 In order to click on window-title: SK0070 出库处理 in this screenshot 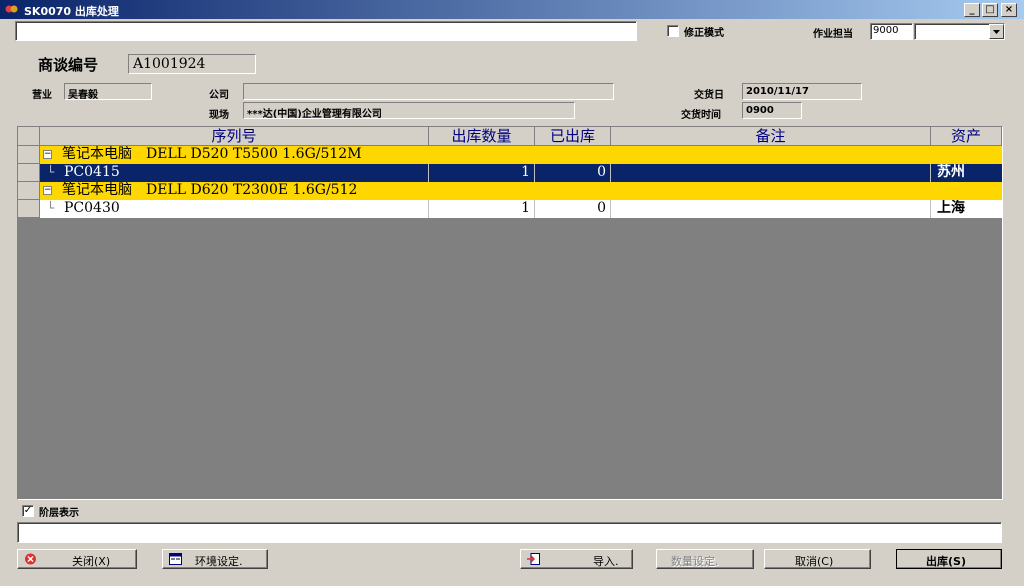, I will do `click(71, 11)`.